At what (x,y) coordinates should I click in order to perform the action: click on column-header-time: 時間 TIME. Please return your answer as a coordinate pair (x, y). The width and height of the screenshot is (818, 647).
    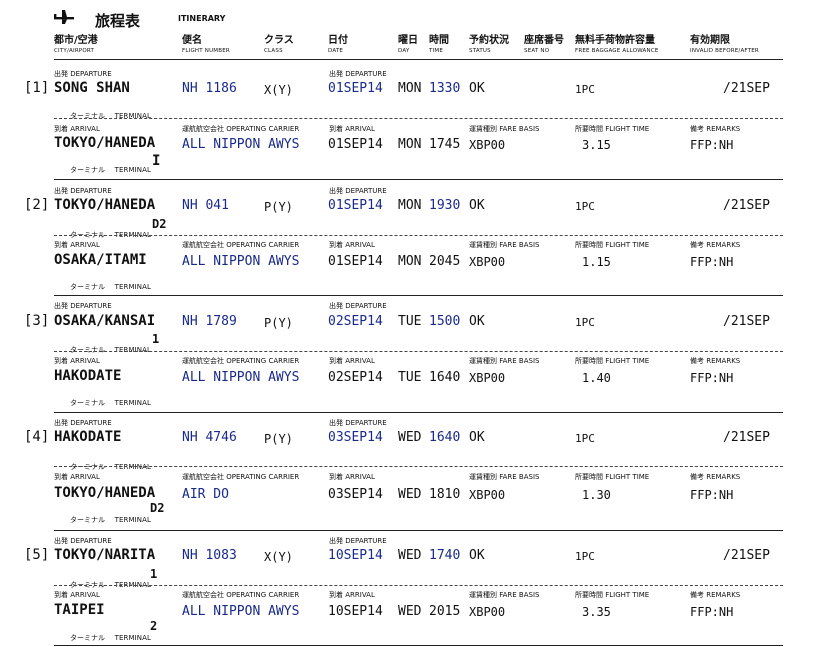
    Looking at the image, I should click on (439, 44).